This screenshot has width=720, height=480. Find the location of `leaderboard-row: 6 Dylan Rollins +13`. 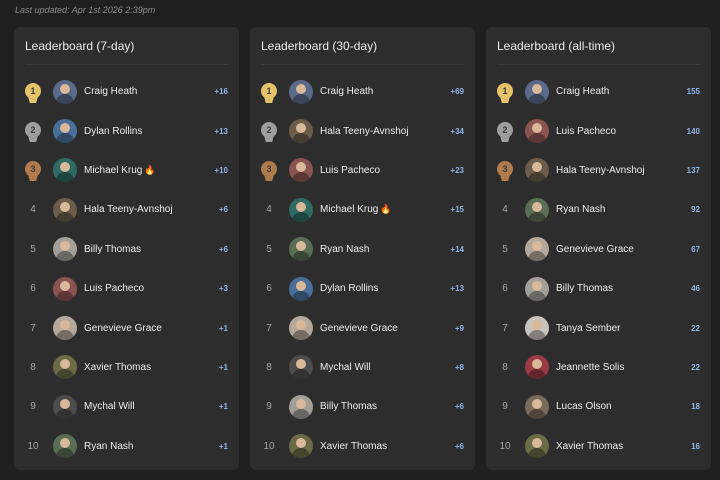

leaderboard-row: 6 Dylan Rollins +13 is located at coordinates (362, 288).